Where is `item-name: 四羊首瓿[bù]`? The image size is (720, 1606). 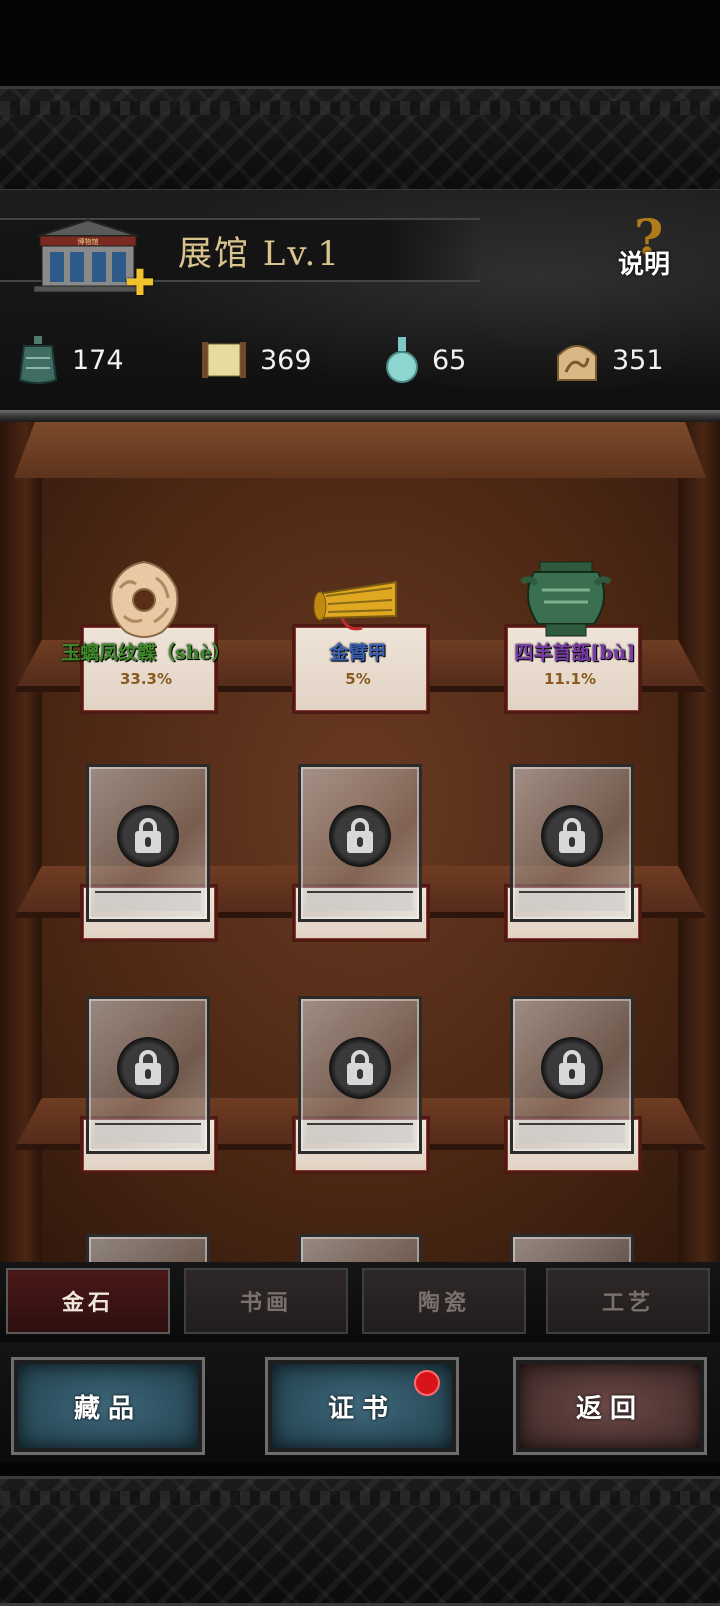 item-name: 四羊首瓿[bù] is located at coordinates (575, 653).